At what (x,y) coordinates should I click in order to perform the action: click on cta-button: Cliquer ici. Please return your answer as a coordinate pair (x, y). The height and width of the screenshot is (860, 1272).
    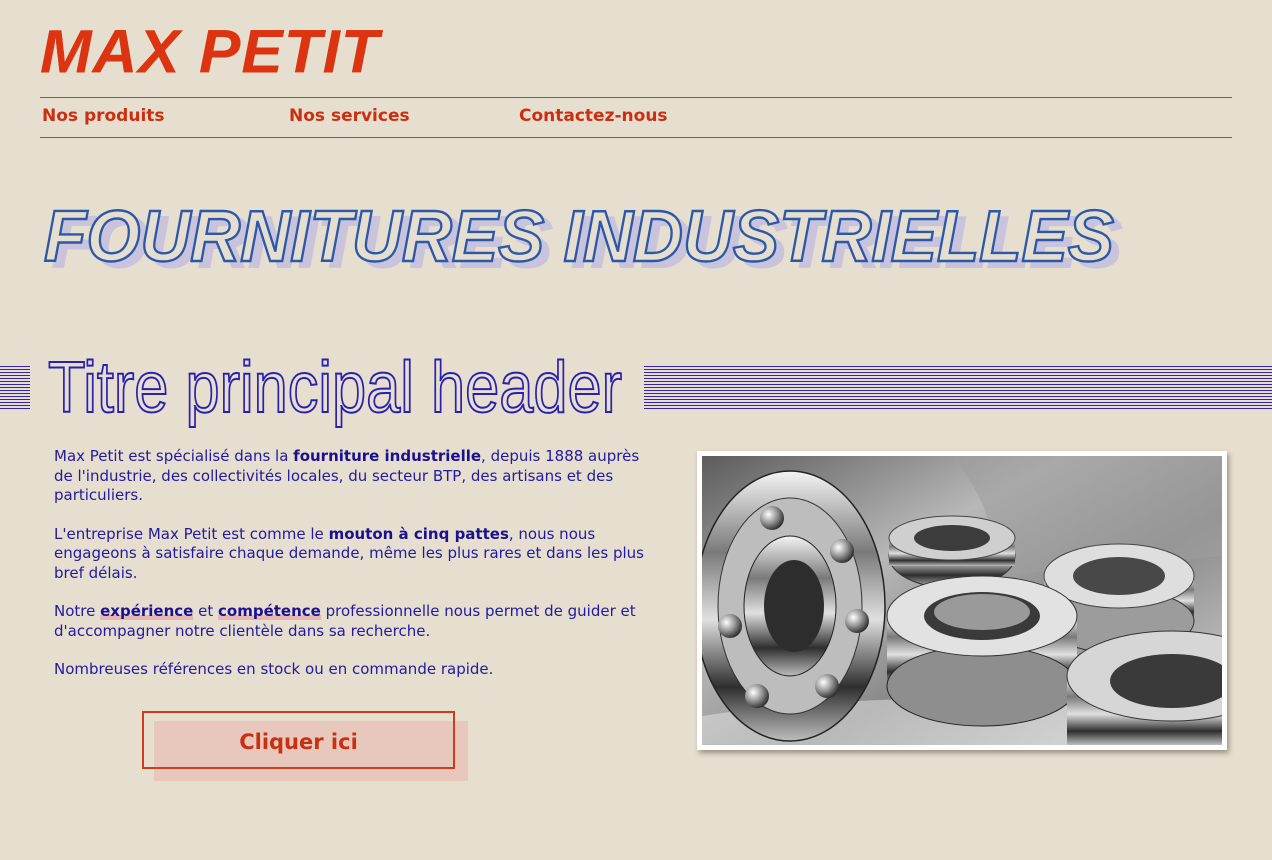
    Looking at the image, I should click on (298, 740).